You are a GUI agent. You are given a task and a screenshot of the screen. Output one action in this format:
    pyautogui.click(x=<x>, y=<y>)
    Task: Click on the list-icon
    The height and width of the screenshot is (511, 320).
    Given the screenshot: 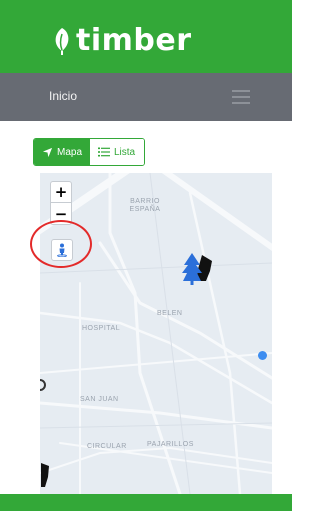 What is the action you would take?
    pyautogui.click(x=104, y=152)
    